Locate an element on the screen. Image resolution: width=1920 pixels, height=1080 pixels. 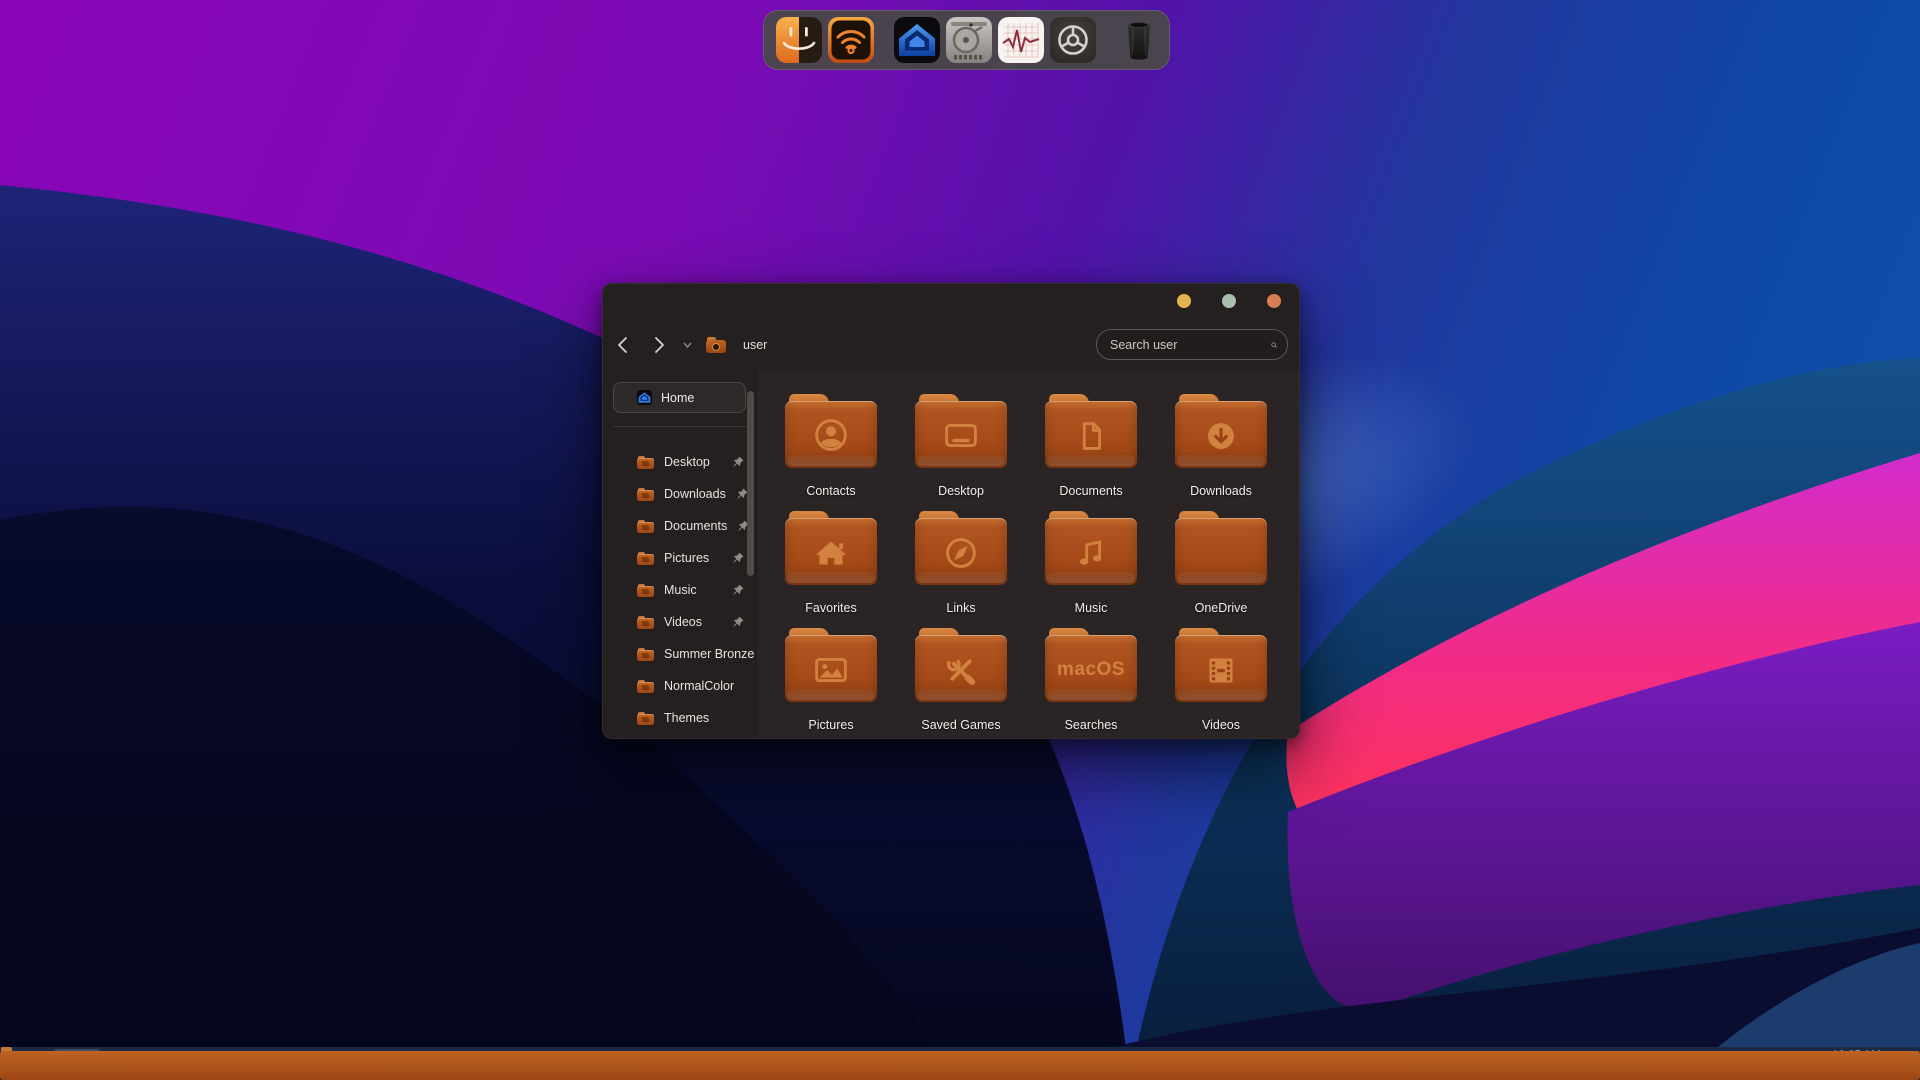
file-tile-videos: Videos is located at coordinates (1221, 683).